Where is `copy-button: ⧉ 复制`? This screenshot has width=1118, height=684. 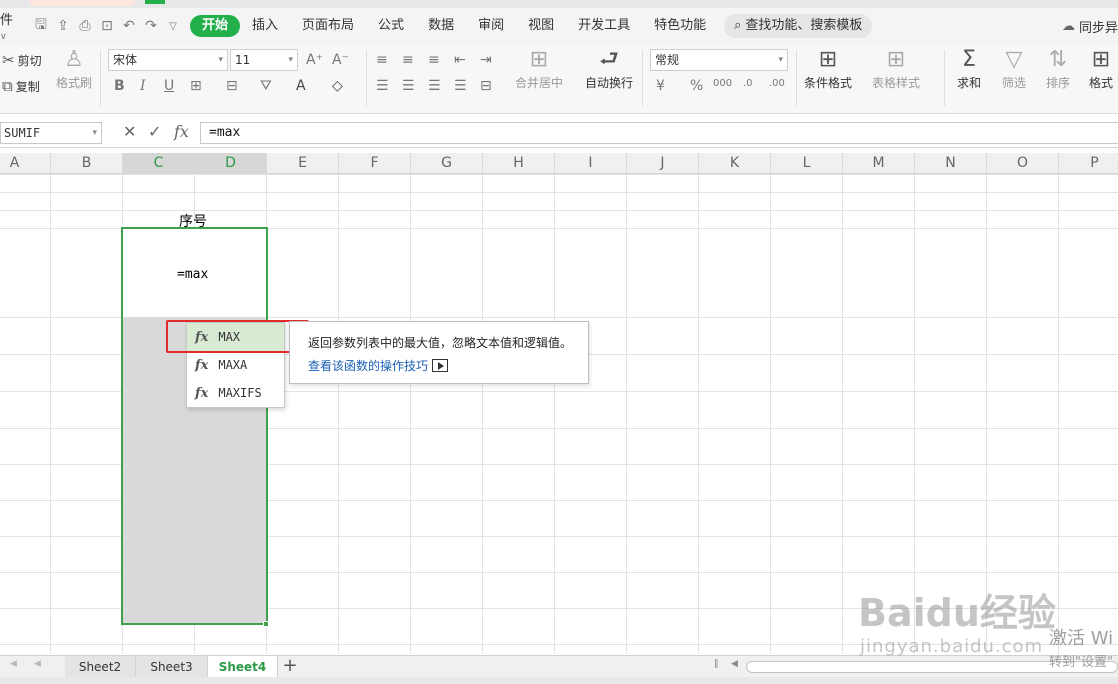 copy-button: ⧉ 复制 is located at coordinates (21, 86).